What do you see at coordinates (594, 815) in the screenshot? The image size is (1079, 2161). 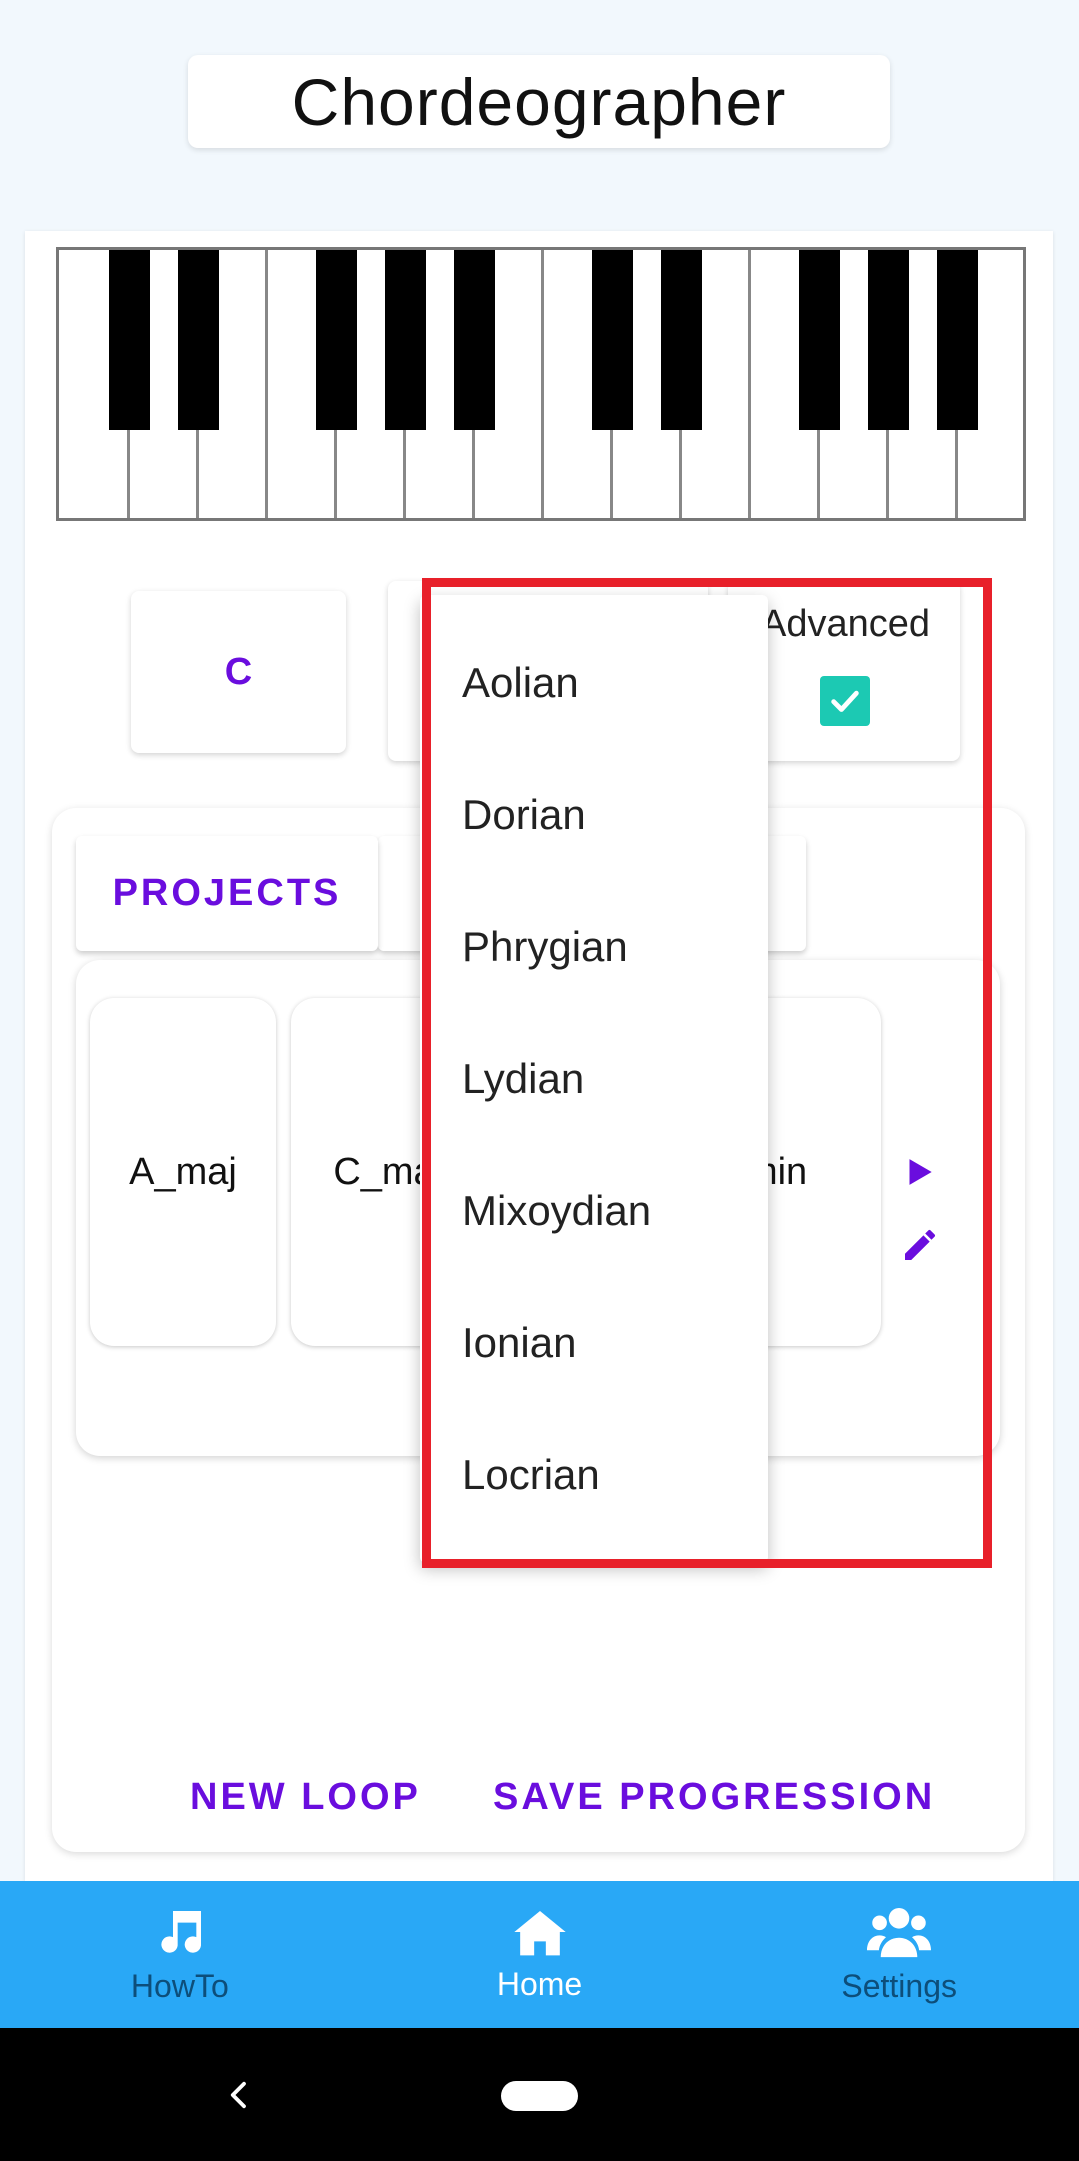 I see `mode-option-dorian: Dorian` at bounding box center [594, 815].